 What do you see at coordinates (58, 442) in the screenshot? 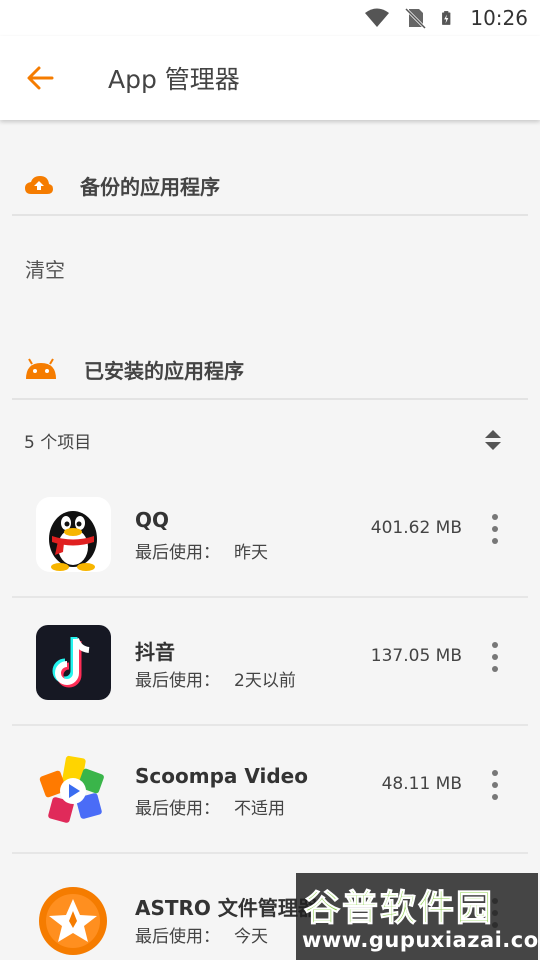
I see `item-count: 5 个项目` at bounding box center [58, 442].